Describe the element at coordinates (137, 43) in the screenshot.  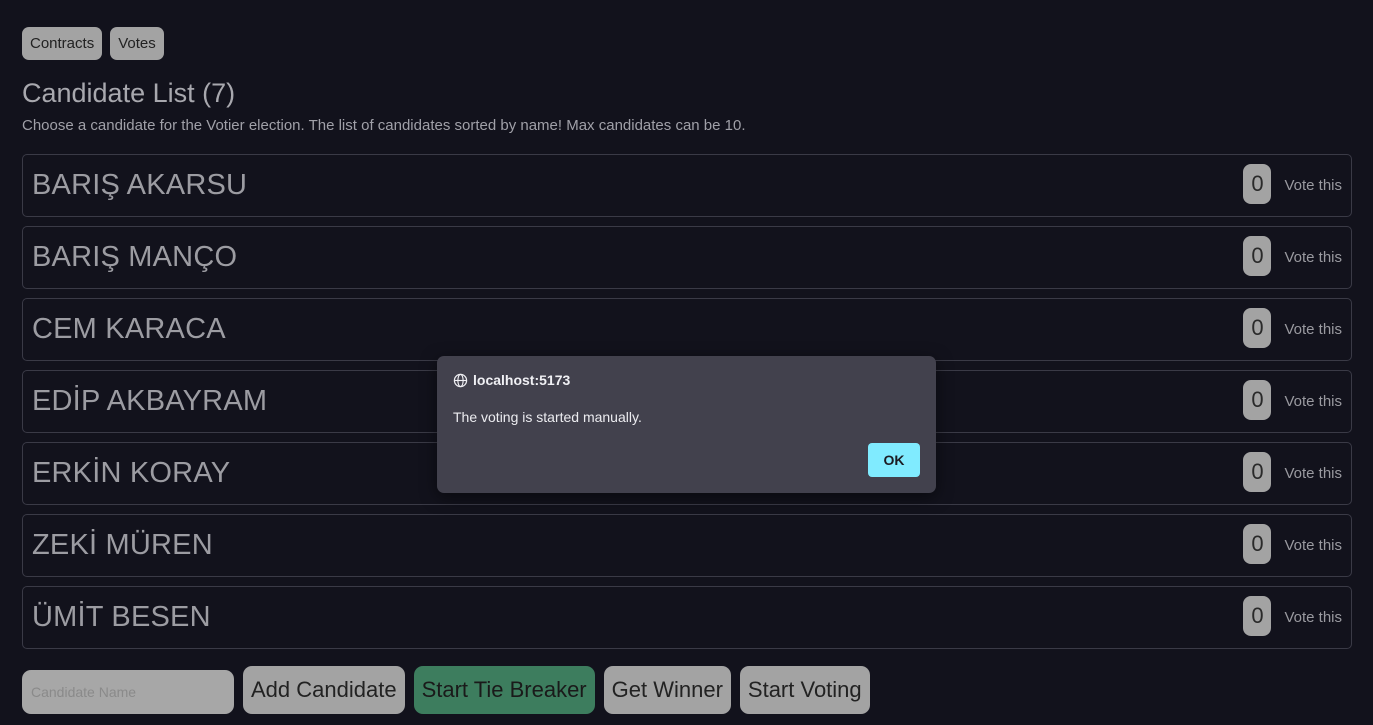
I see `tab-votes: Votes` at that location.